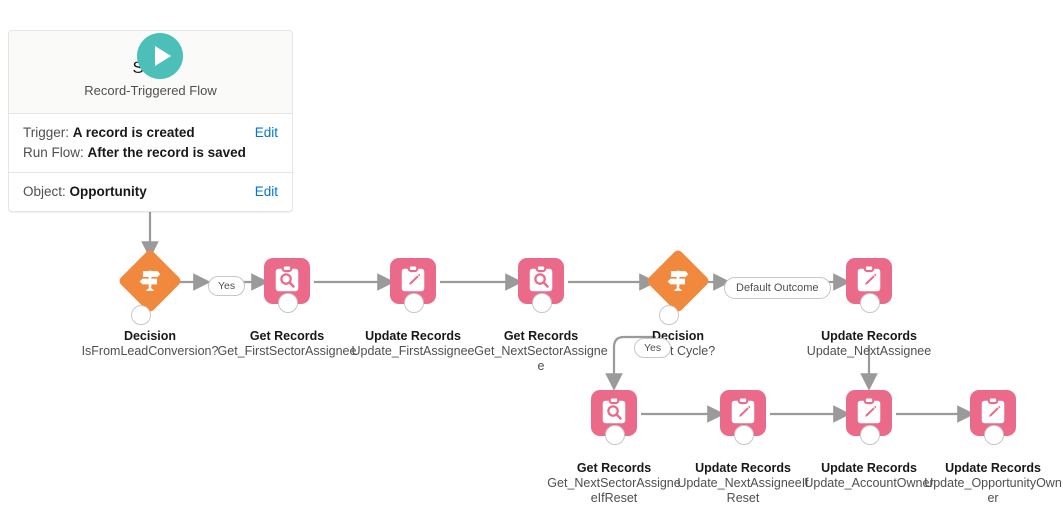 The height and width of the screenshot is (506, 1063). What do you see at coordinates (108, 191) in the screenshot?
I see `object-value: Opportunity` at bounding box center [108, 191].